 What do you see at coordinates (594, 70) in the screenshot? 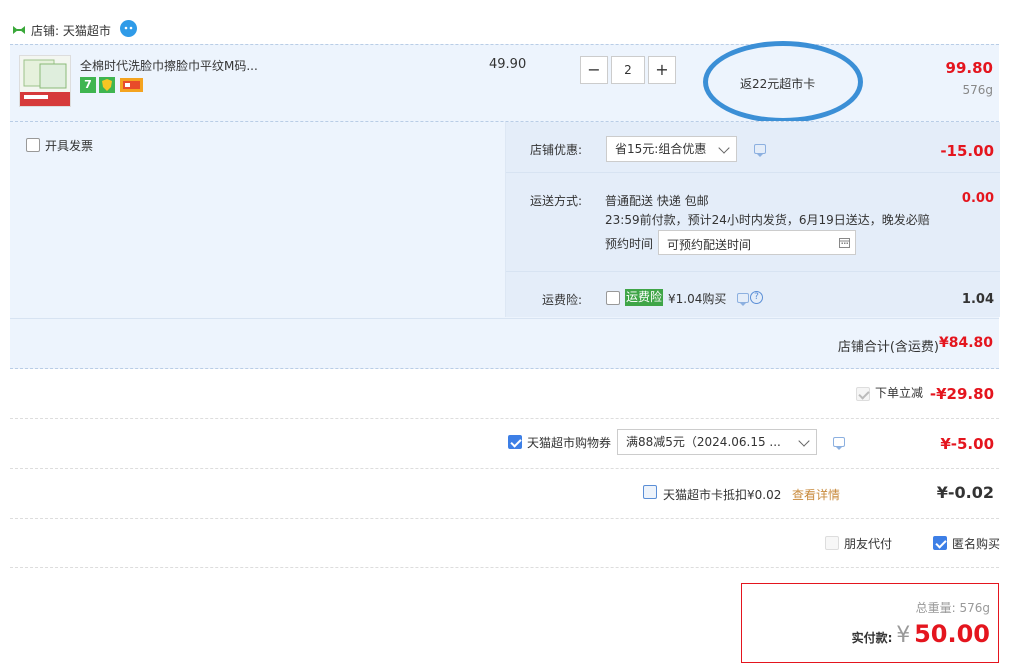
I see `decrease-button: −` at bounding box center [594, 70].